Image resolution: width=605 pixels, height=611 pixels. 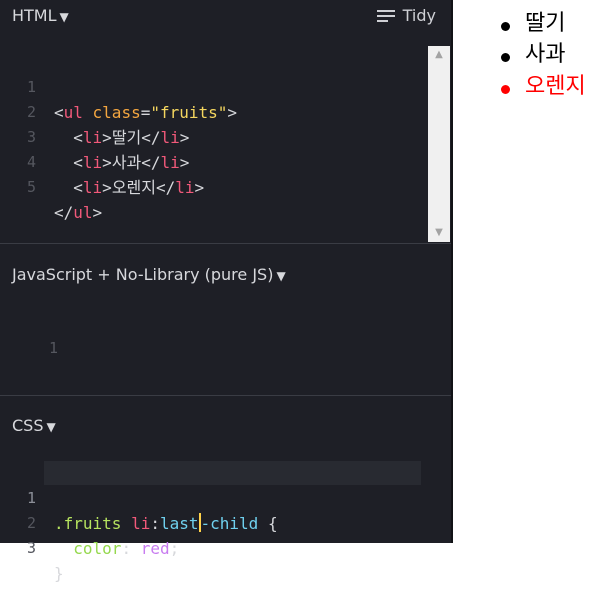 I want to click on code-token: ;, so click(x=174, y=548).